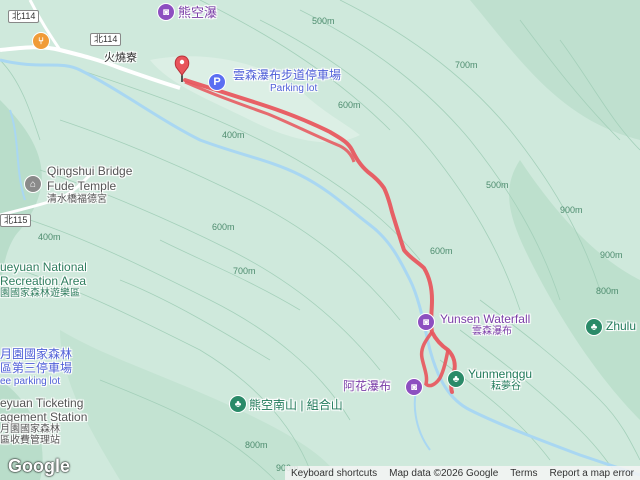 This screenshot has width=640, height=480. Describe the element at coordinates (456, 379) in the screenshot. I see `park-icon: ♣` at that location.